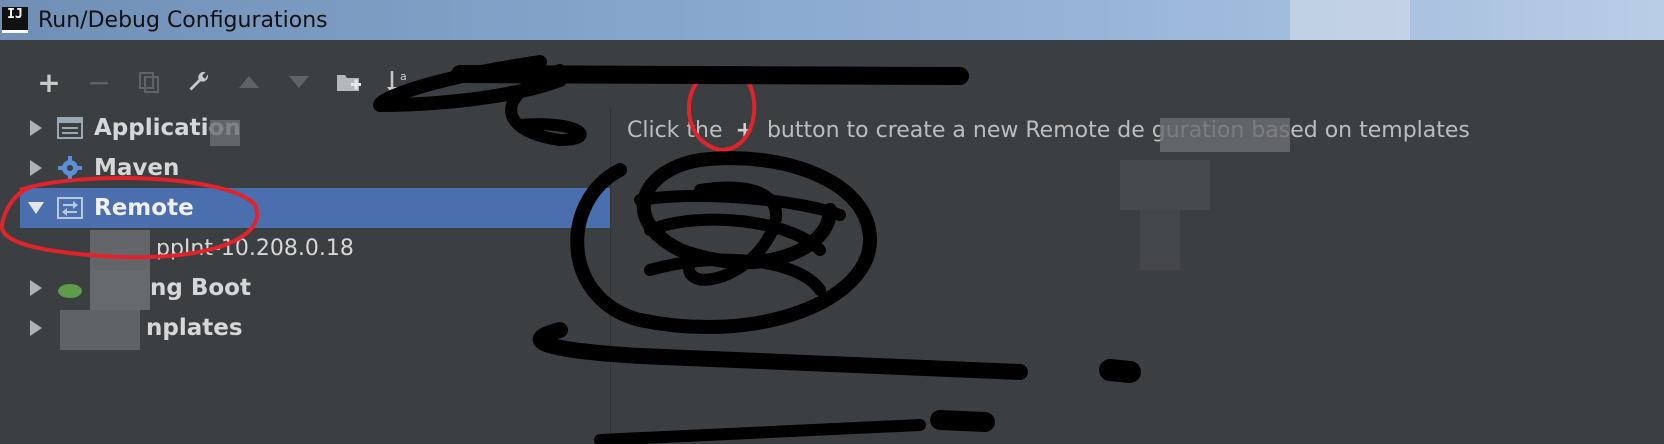 The image size is (1664, 444). Describe the element at coordinates (403, 89) in the screenshot. I see `svg-text: z` at that location.